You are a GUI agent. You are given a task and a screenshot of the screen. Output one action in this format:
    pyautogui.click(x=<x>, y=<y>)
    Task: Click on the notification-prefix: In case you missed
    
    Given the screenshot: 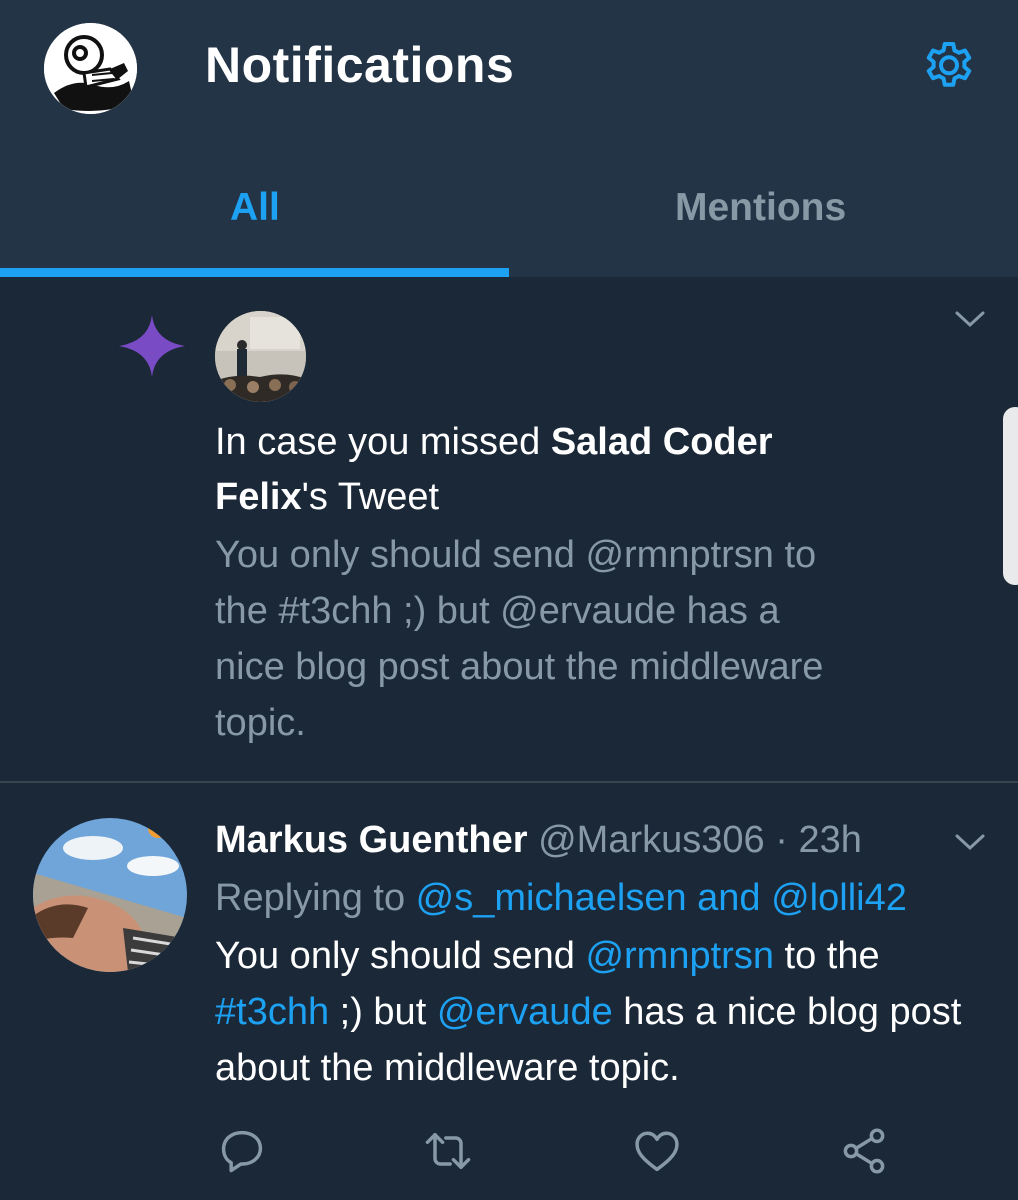 What is the action you would take?
    pyautogui.click(x=383, y=442)
    